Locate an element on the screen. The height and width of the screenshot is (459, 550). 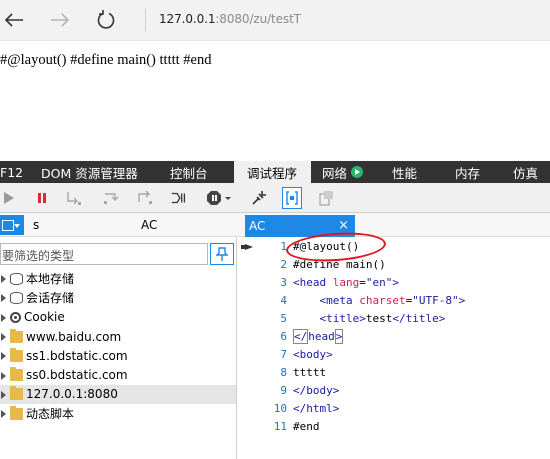
address-divider is located at coordinates (145, 20).